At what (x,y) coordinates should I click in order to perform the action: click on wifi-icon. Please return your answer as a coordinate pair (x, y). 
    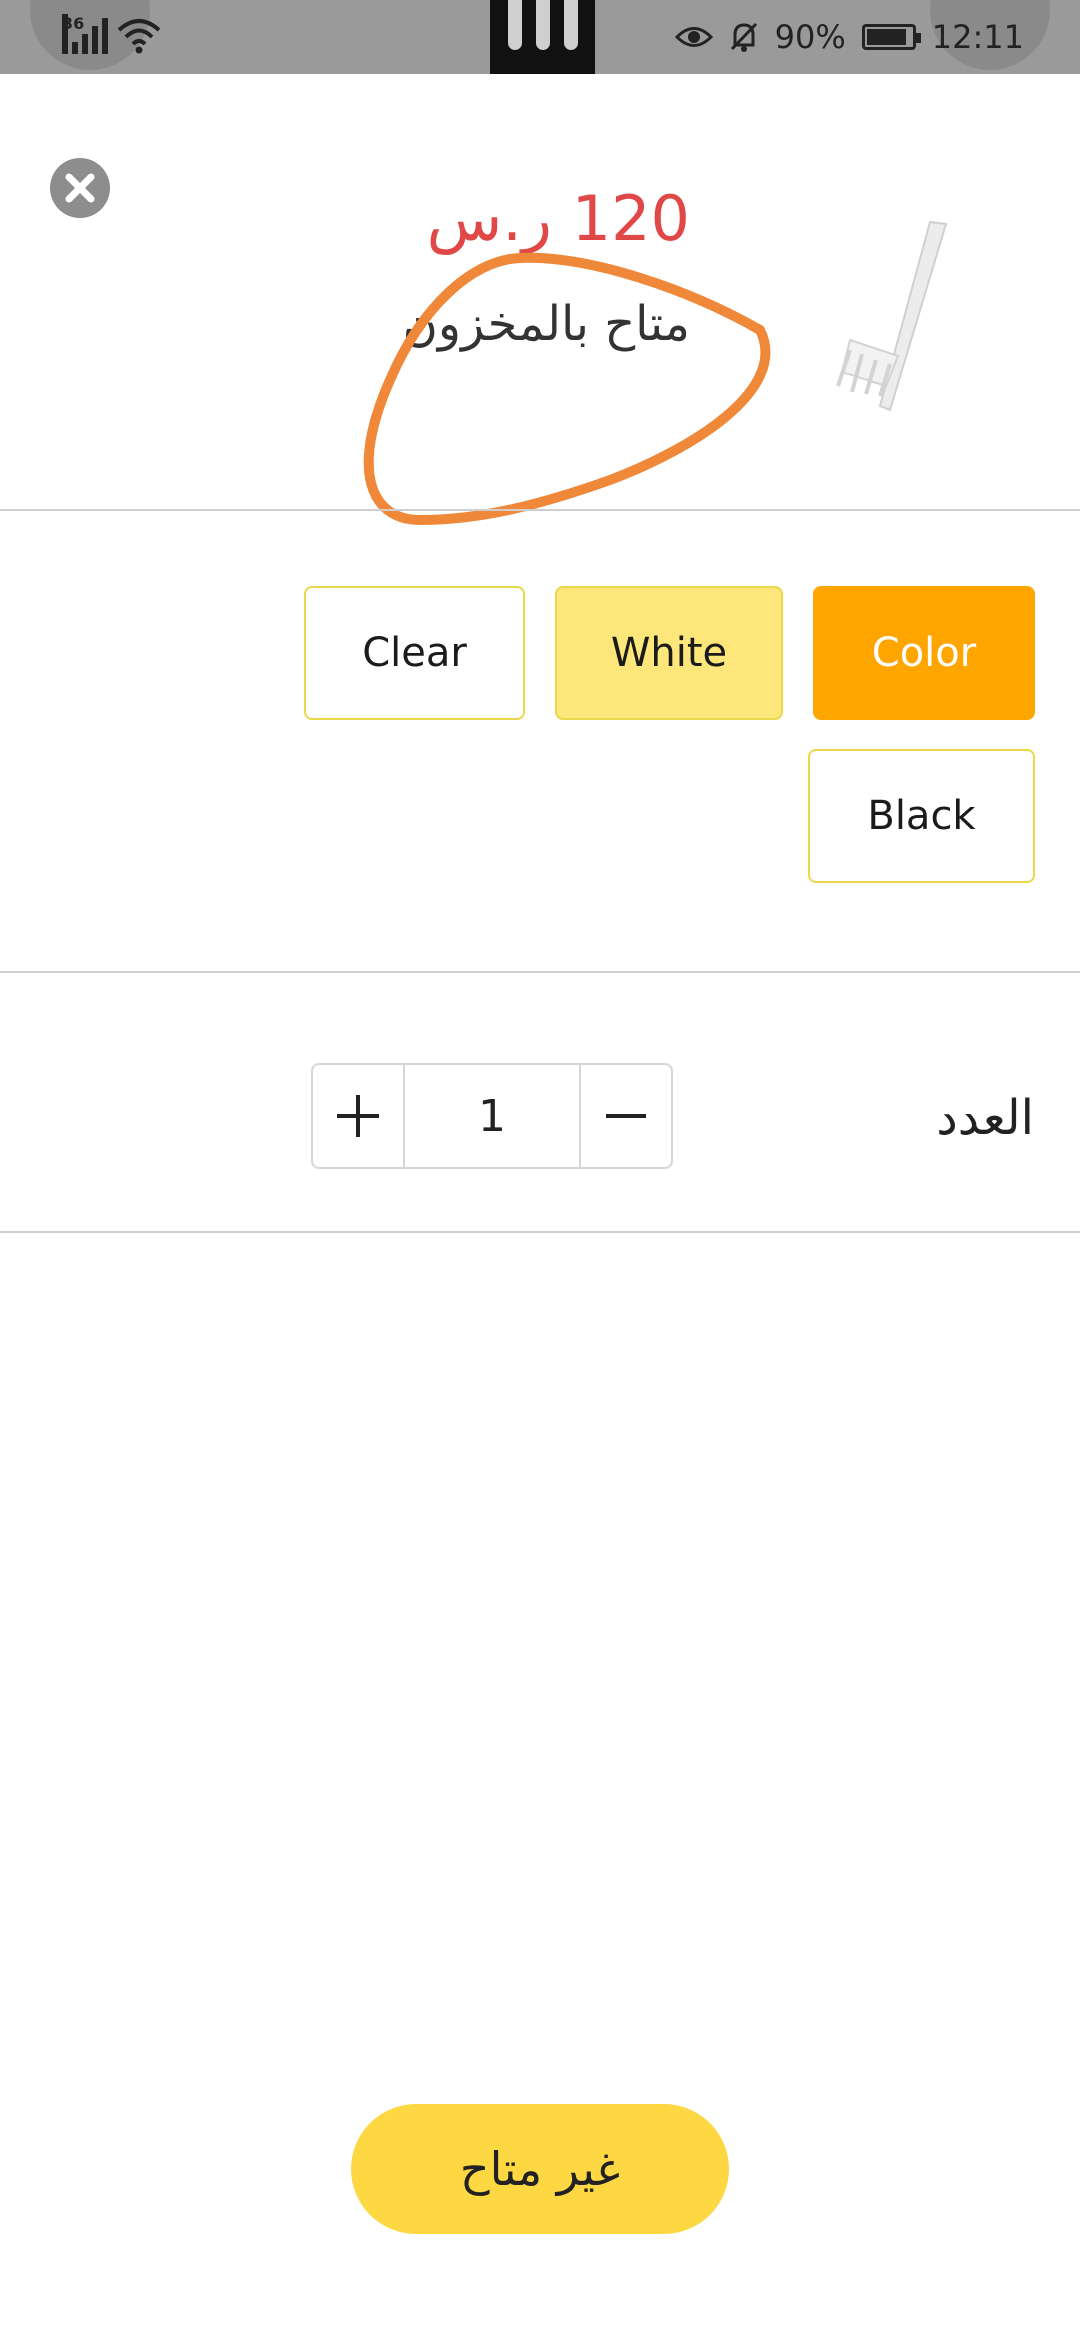
    Looking at the image, I should click on (139, 36).